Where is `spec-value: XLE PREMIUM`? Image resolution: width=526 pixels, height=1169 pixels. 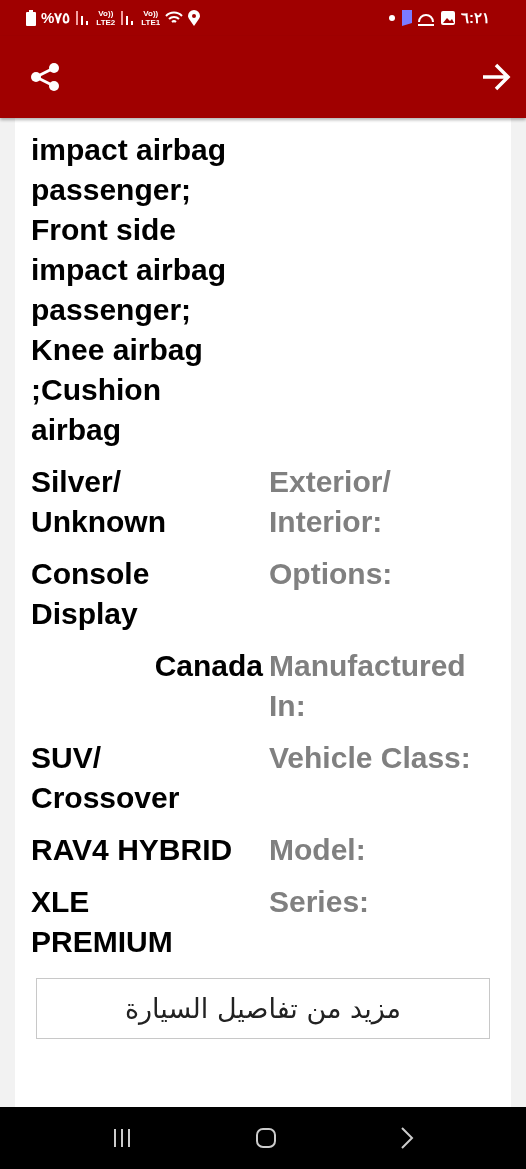
spec-value: XLE PREMIUM is located at coordinates (102, 922).